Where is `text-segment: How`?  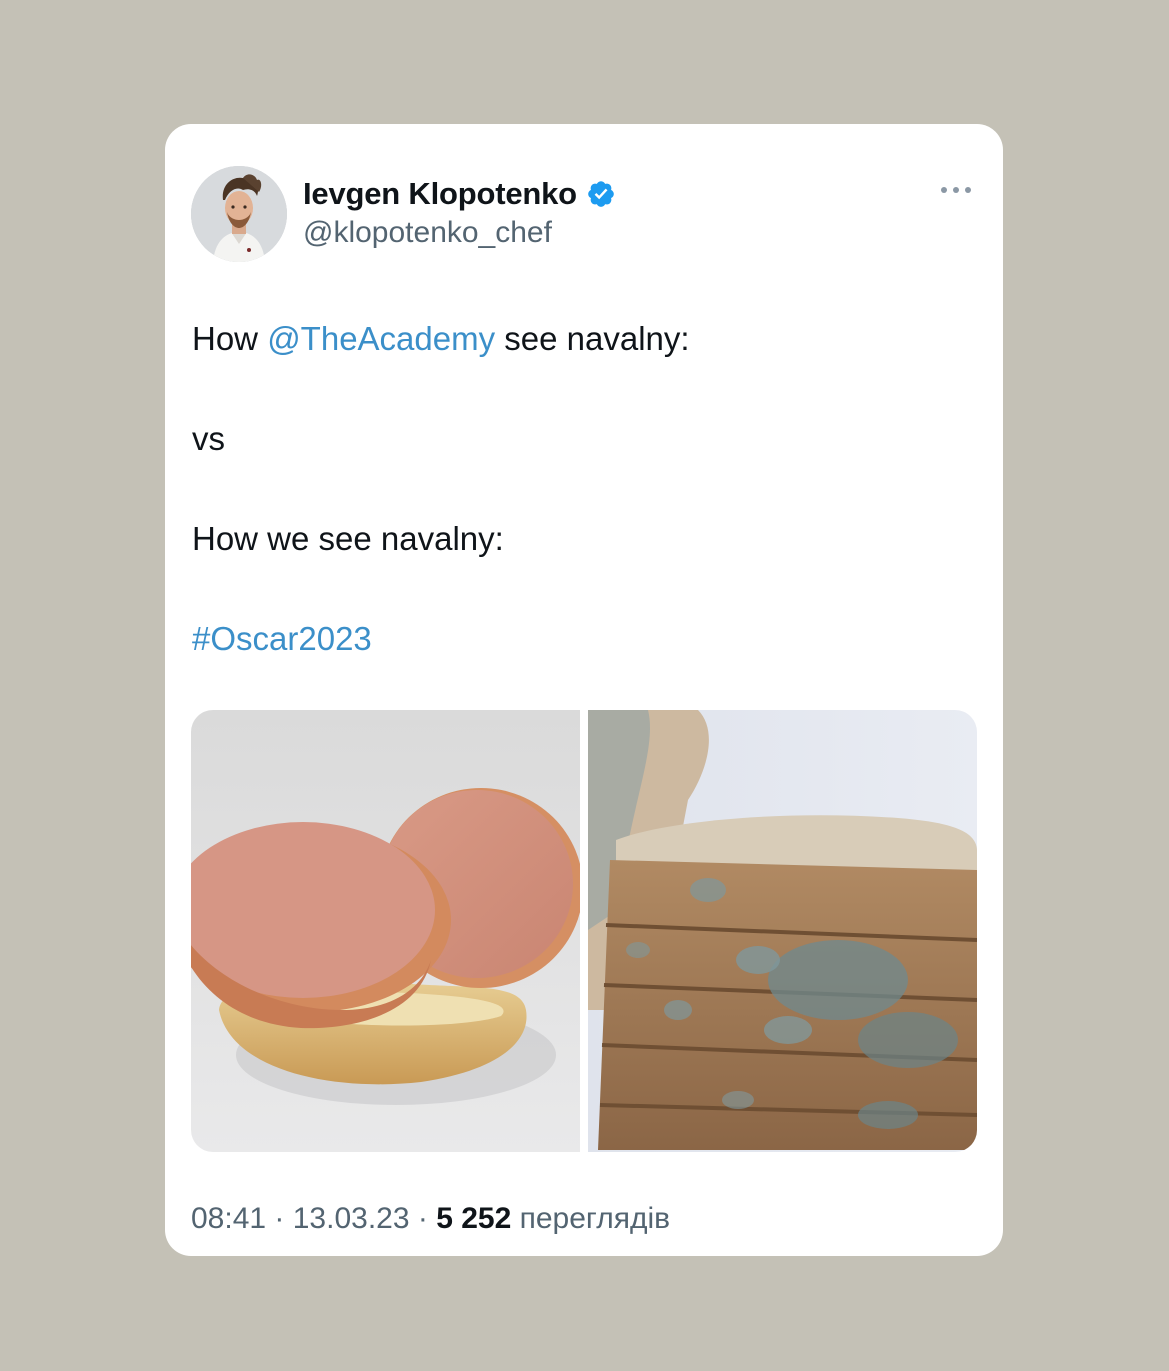
text-segment: How is located at coordinates (230, 338).